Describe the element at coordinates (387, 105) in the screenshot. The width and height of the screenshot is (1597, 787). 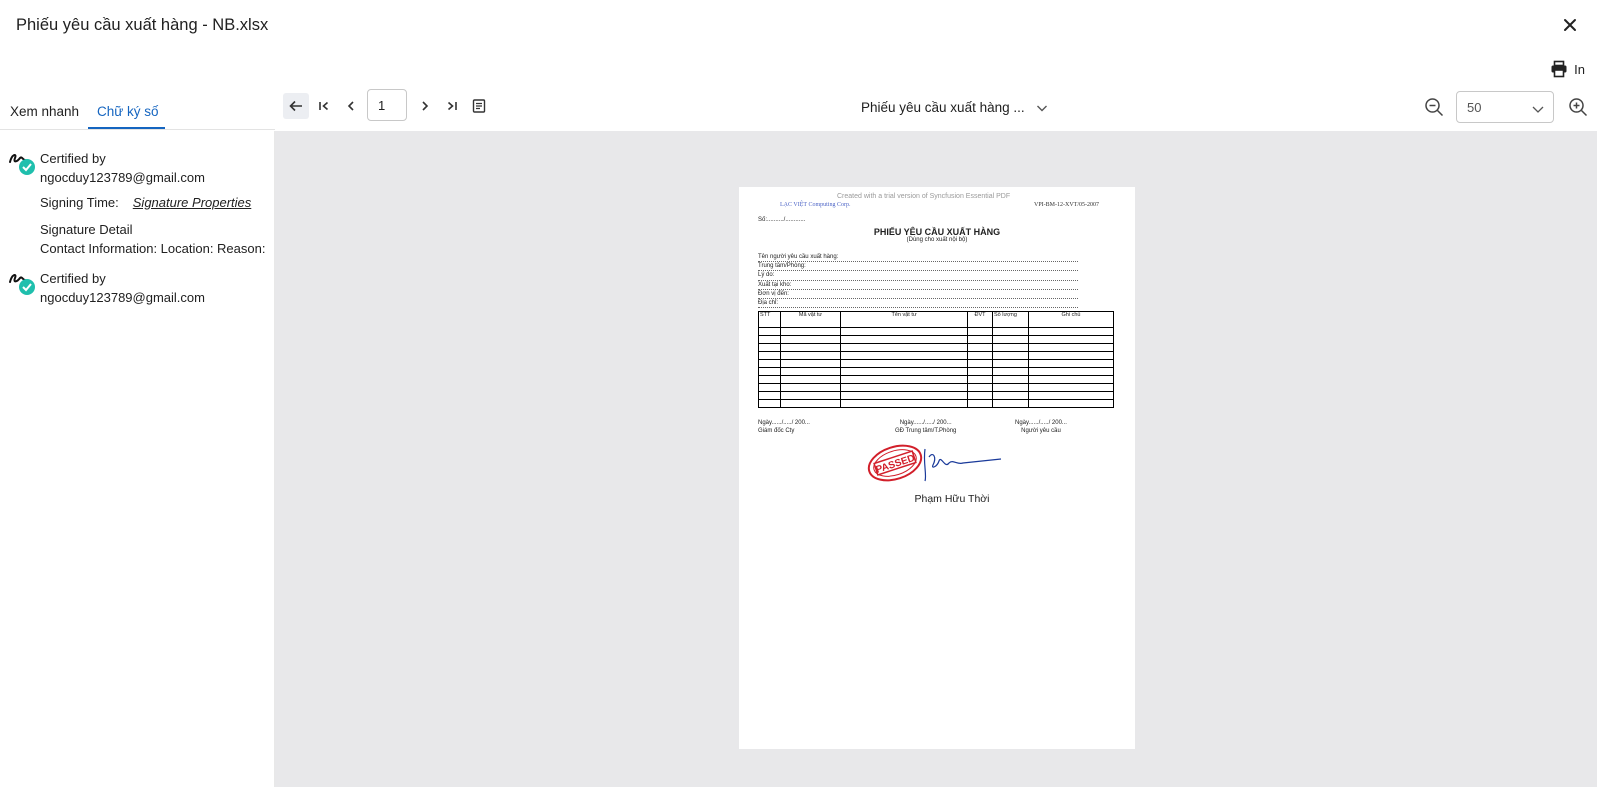
I see `page-number-input` at that location.